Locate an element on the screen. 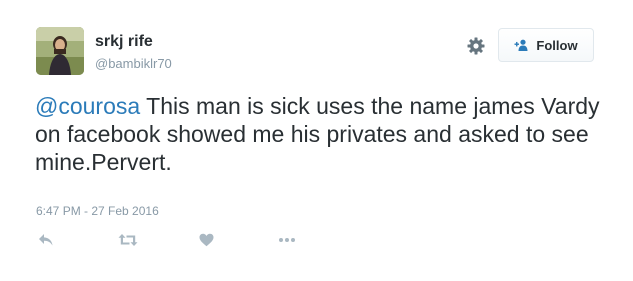  user-avatar is located at coordinates (60, 51).